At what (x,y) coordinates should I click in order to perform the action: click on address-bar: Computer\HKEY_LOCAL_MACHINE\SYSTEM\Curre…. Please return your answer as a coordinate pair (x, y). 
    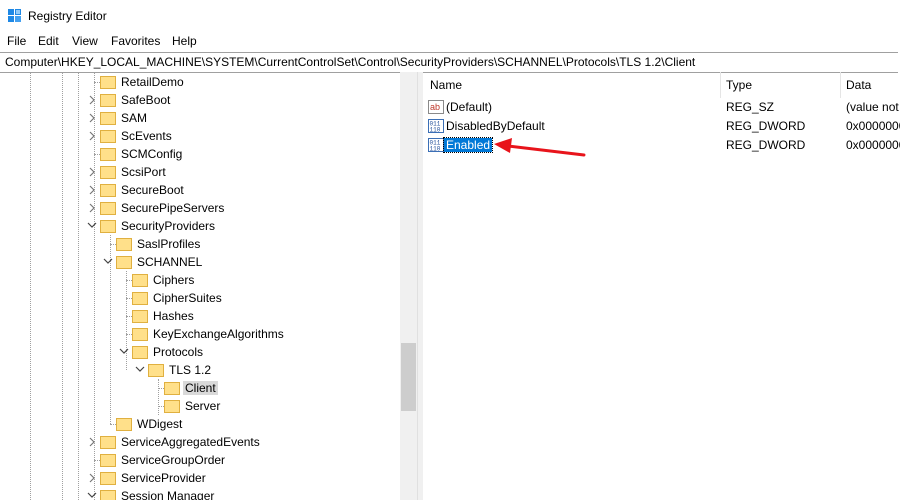
    Looking at the image, I should click on (449, 62).